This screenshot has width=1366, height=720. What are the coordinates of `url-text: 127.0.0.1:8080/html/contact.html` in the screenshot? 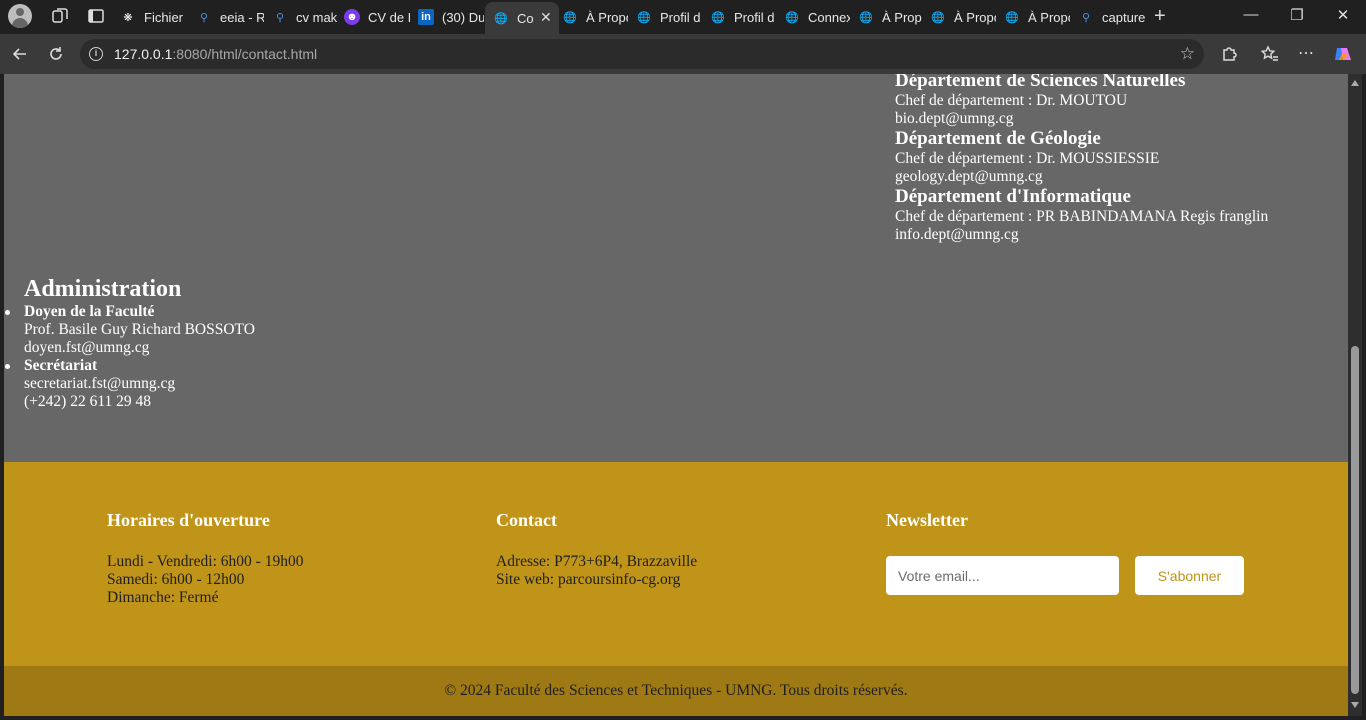 It's located at (215, 54).